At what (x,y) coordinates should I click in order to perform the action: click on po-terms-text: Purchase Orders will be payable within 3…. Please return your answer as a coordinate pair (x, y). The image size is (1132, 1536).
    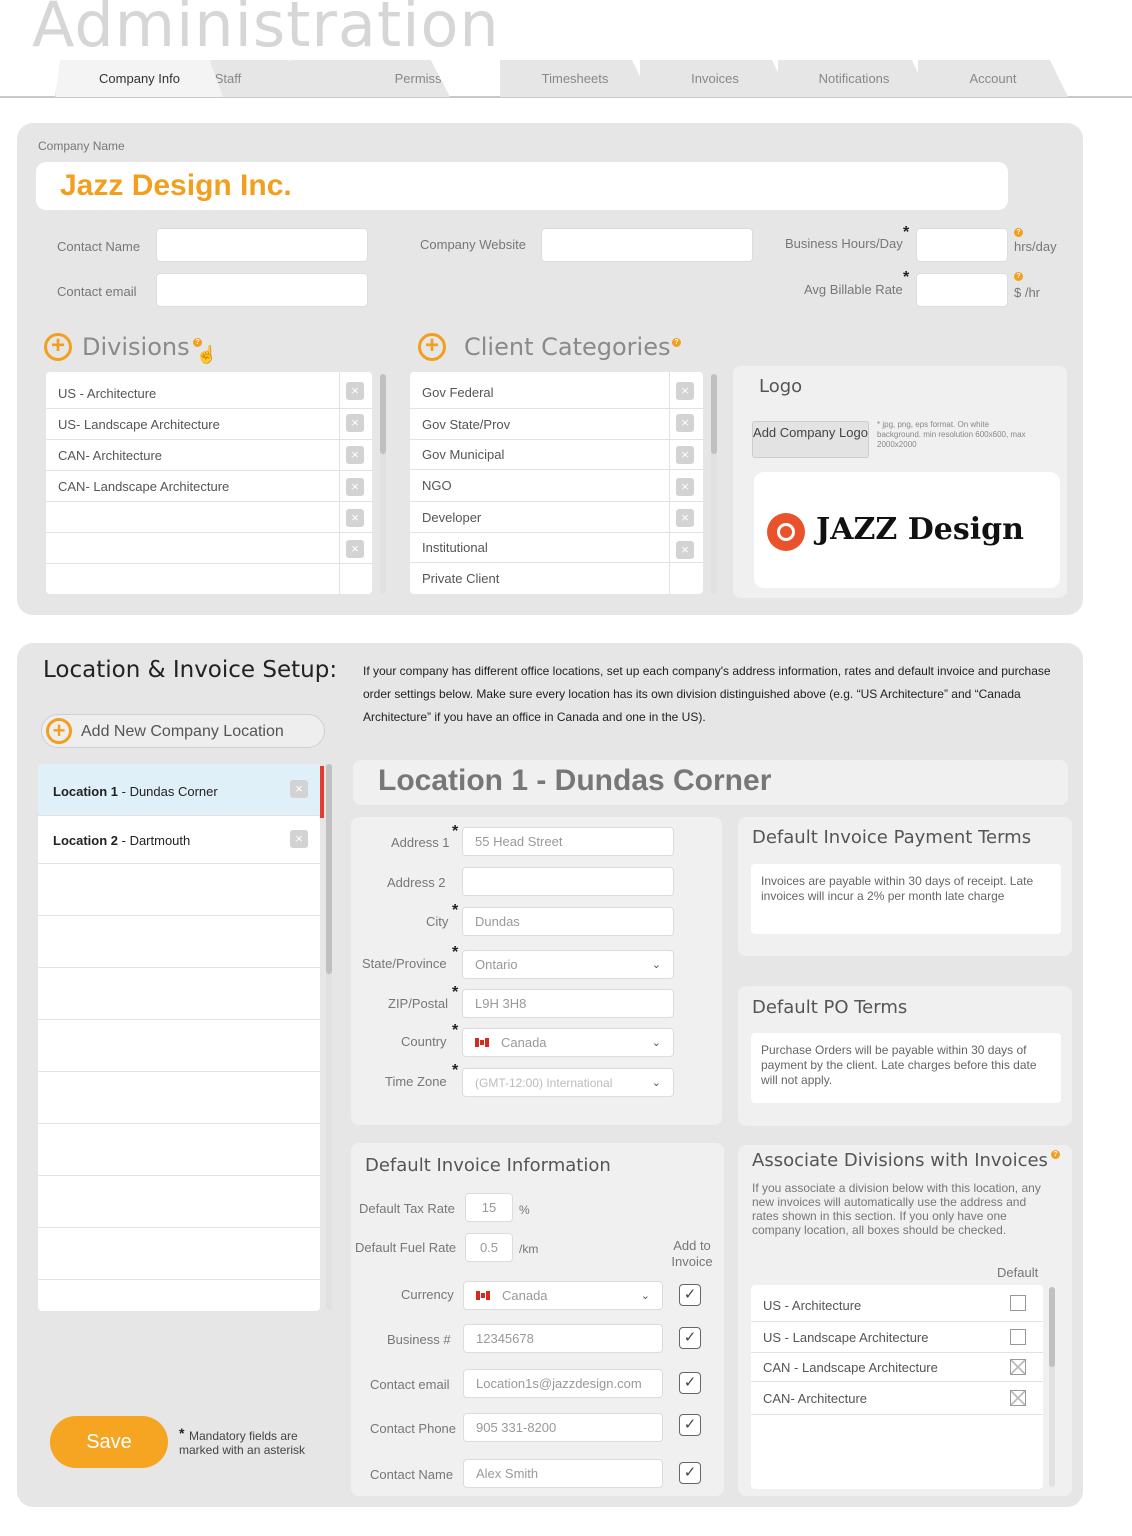
    Looking at the image, I should click on (906, 1068).